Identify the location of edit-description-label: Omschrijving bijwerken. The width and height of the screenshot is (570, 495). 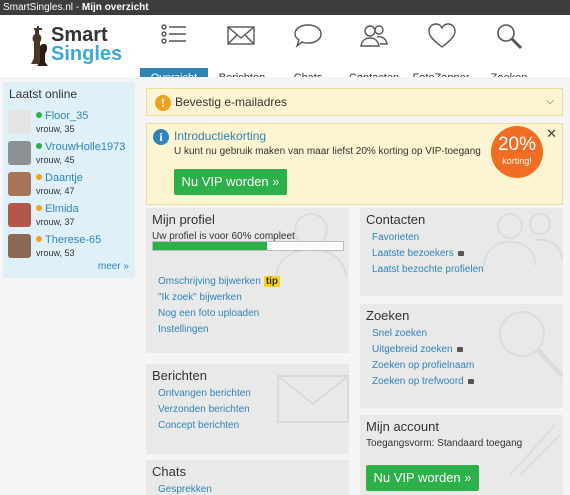
(209, 281).